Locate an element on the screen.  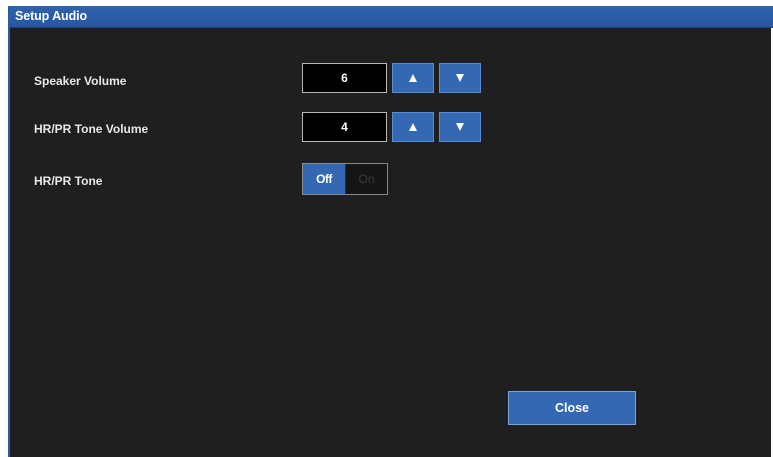
speaker-volume-up-button is located at coordinates (413, 78).